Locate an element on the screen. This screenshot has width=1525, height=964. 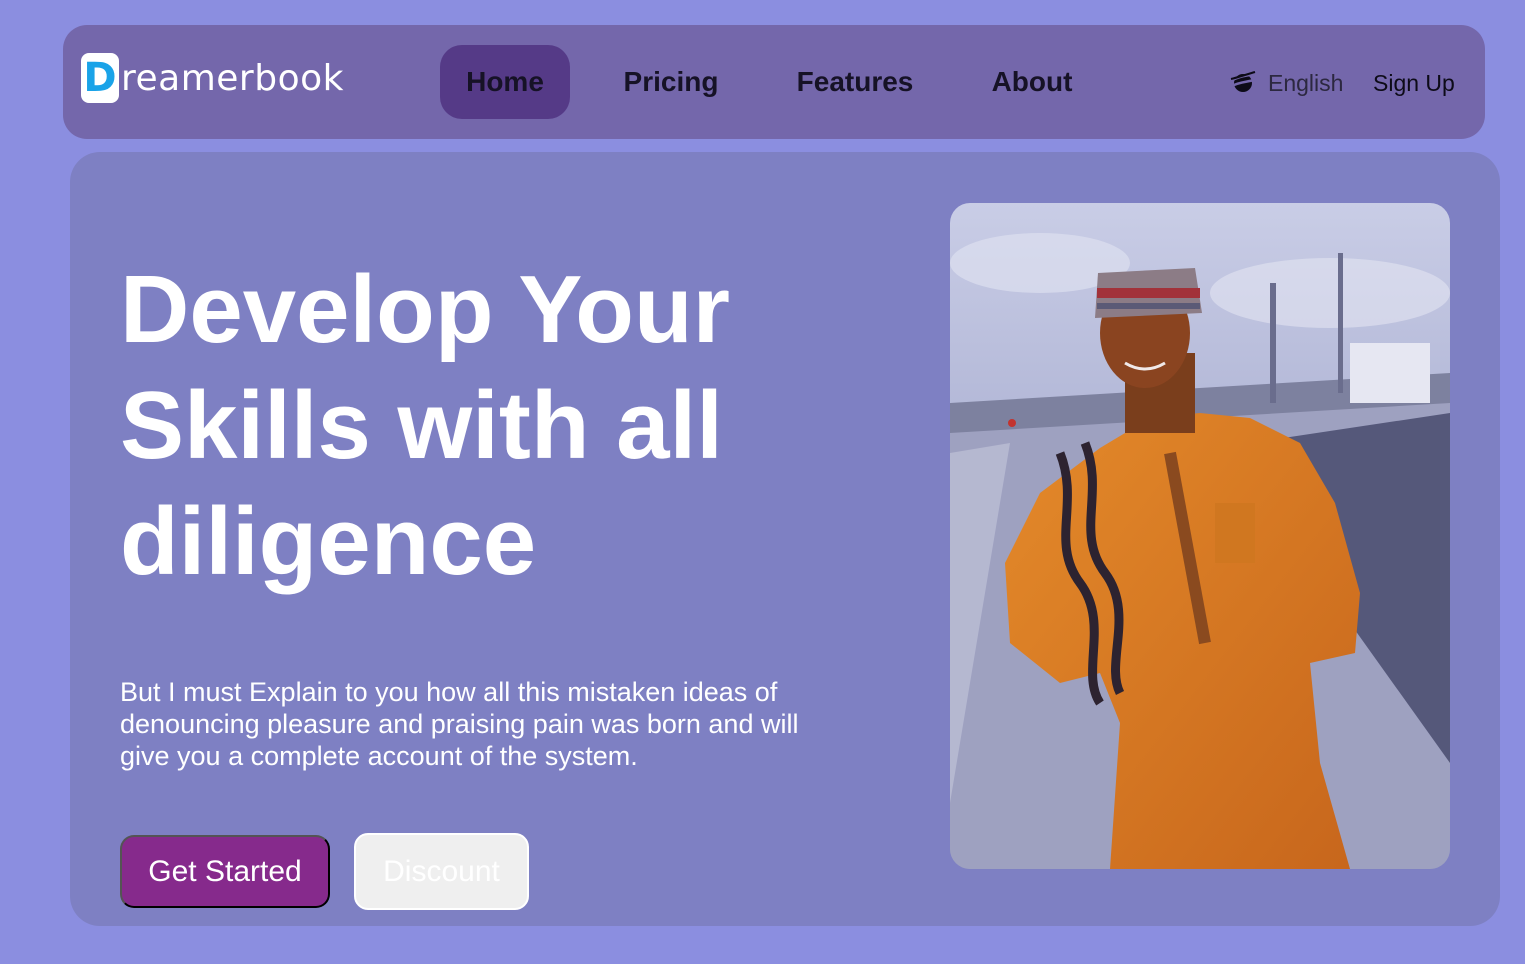
signup-link: Sign Up is located at coordinates (1414, 83).